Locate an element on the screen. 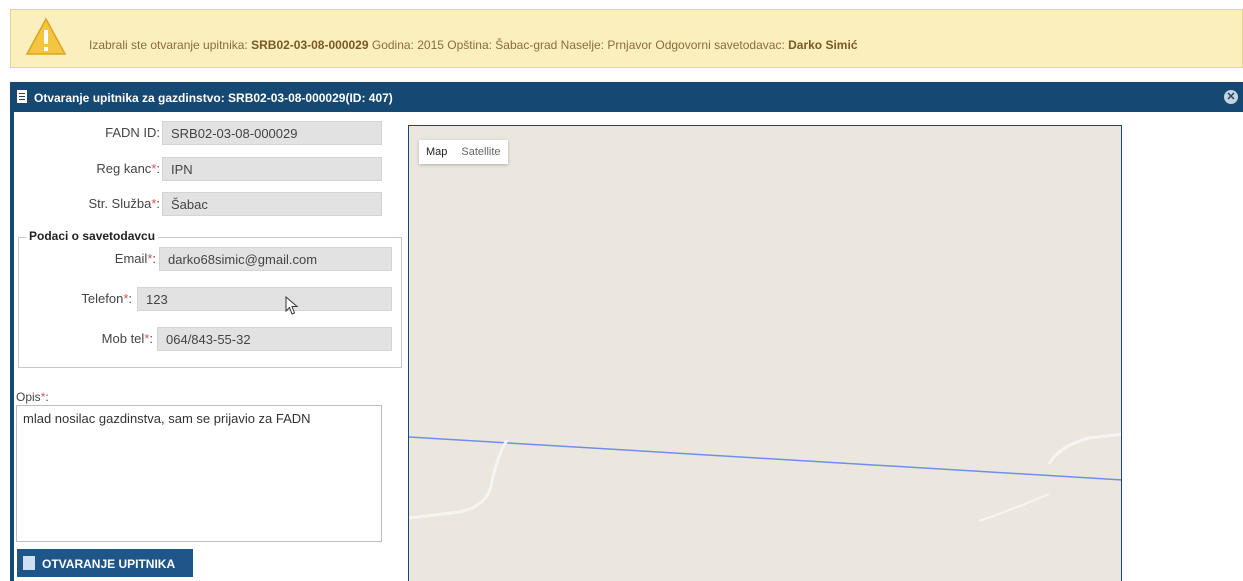 This screenshot has width=1243, height=581. str-sluzba-label-text: Str. Služba is located at coordinates (120, 203).